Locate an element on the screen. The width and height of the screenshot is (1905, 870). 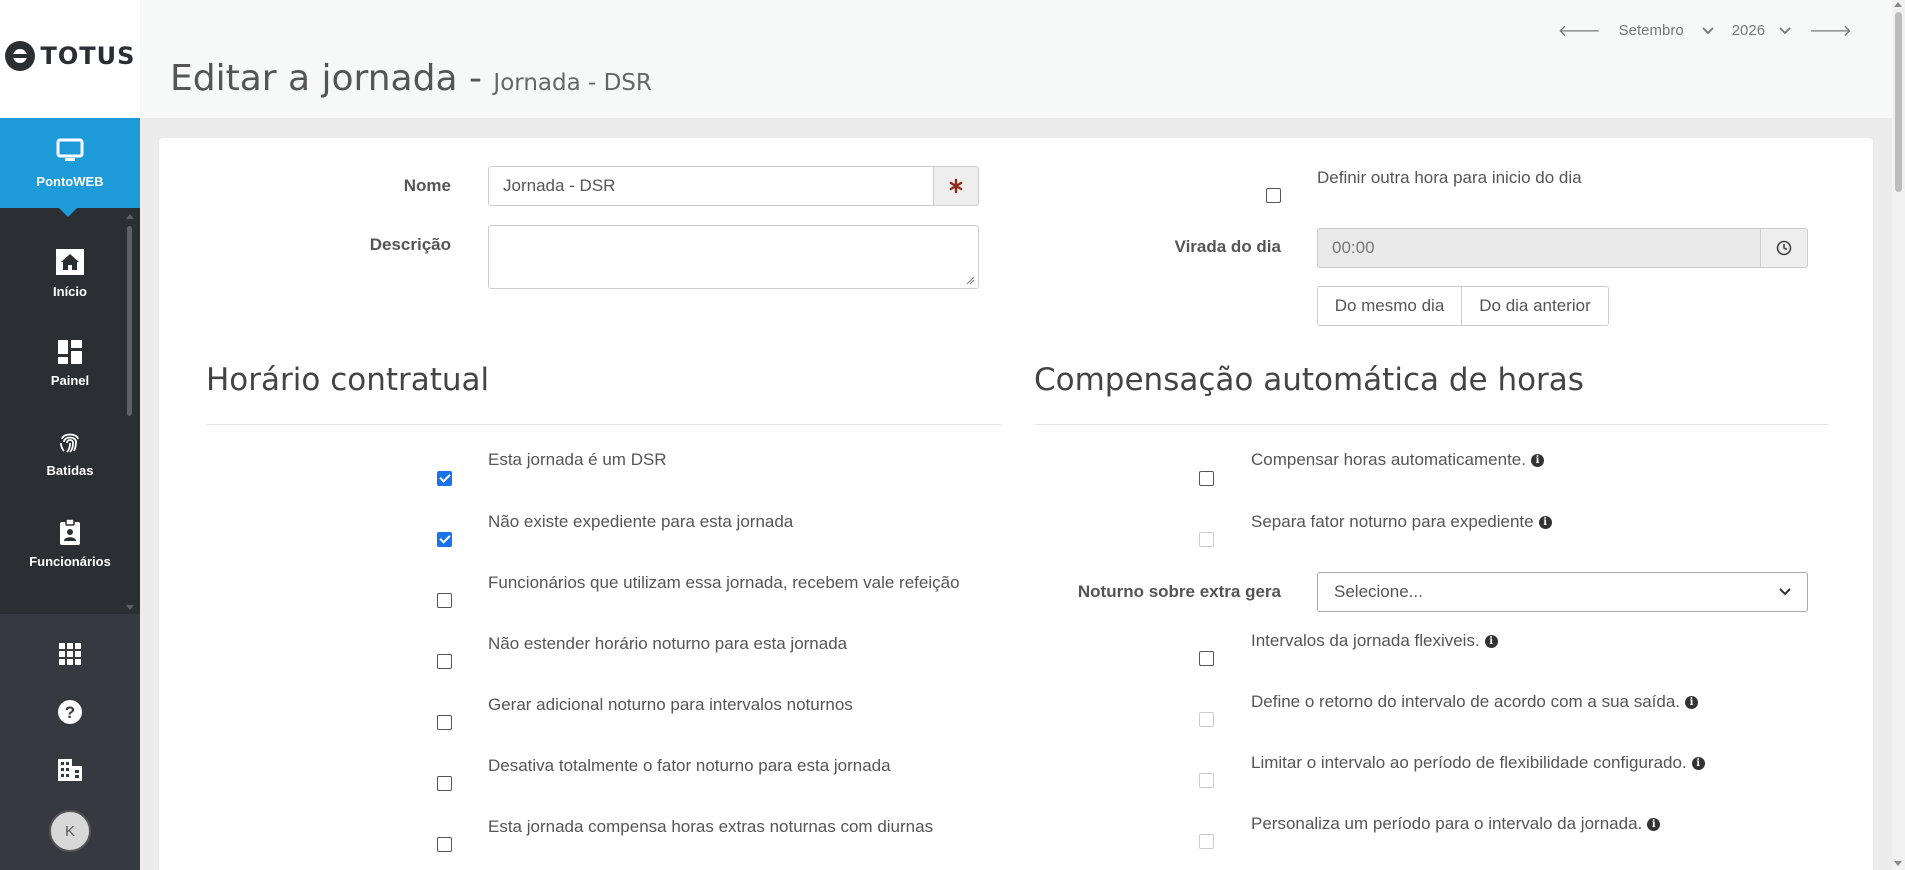
sidebar-item-label: Início is located at coordinates (70, 291).